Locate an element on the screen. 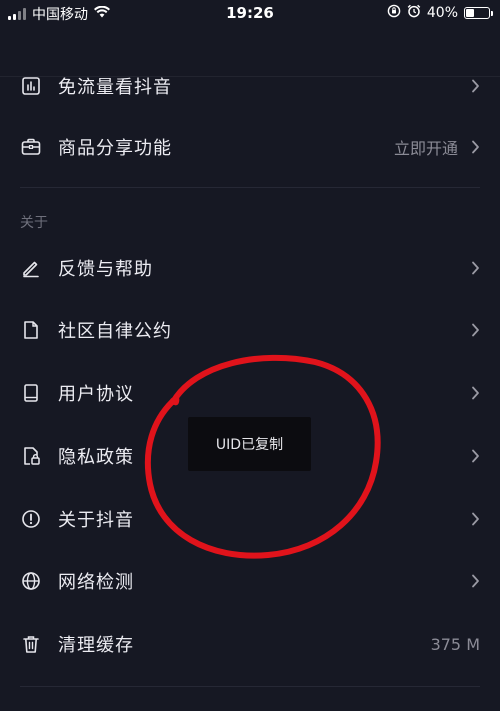  list-item-feedback: 反馈与帮助 is located at coordinates (250, 268).